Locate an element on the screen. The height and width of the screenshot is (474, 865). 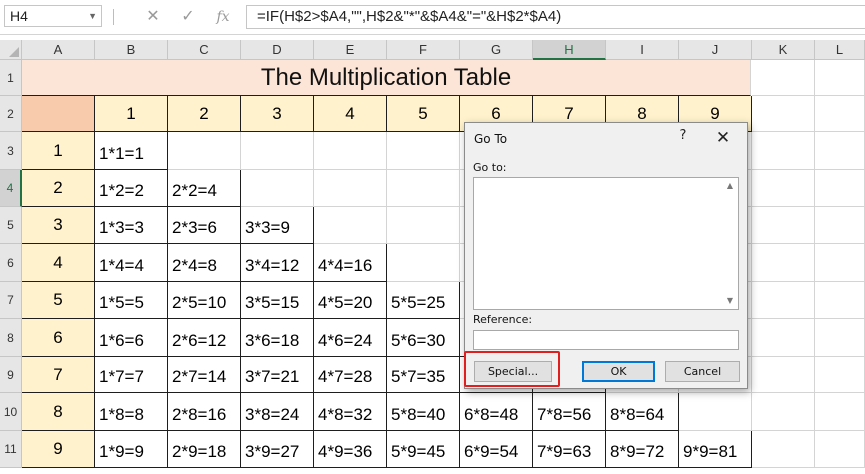
row-header-9: 9 is located at coordinates (11, 375).